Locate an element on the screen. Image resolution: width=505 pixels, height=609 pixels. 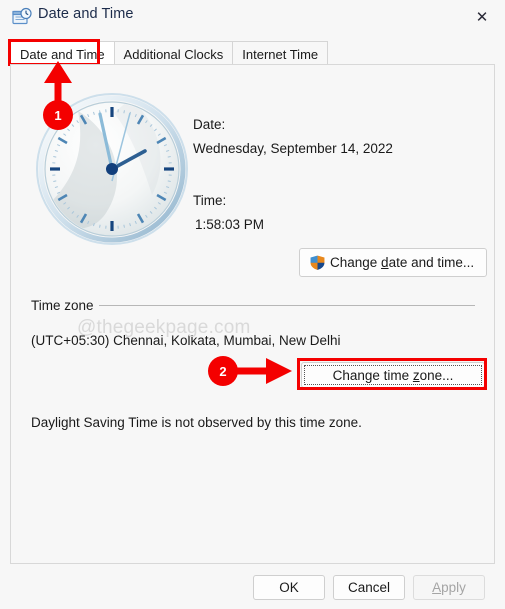
annotation-badge-2: 2 is located at coordinates (223, 371).